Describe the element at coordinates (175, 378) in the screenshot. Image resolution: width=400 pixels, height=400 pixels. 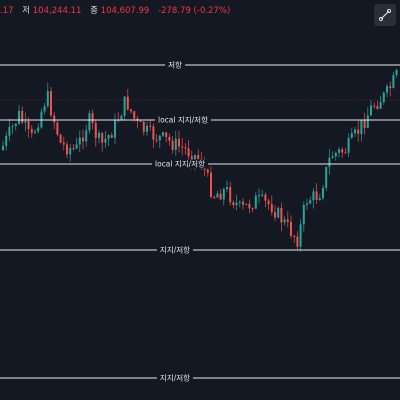
I see `support-label-2: 지지/저항` at that location.